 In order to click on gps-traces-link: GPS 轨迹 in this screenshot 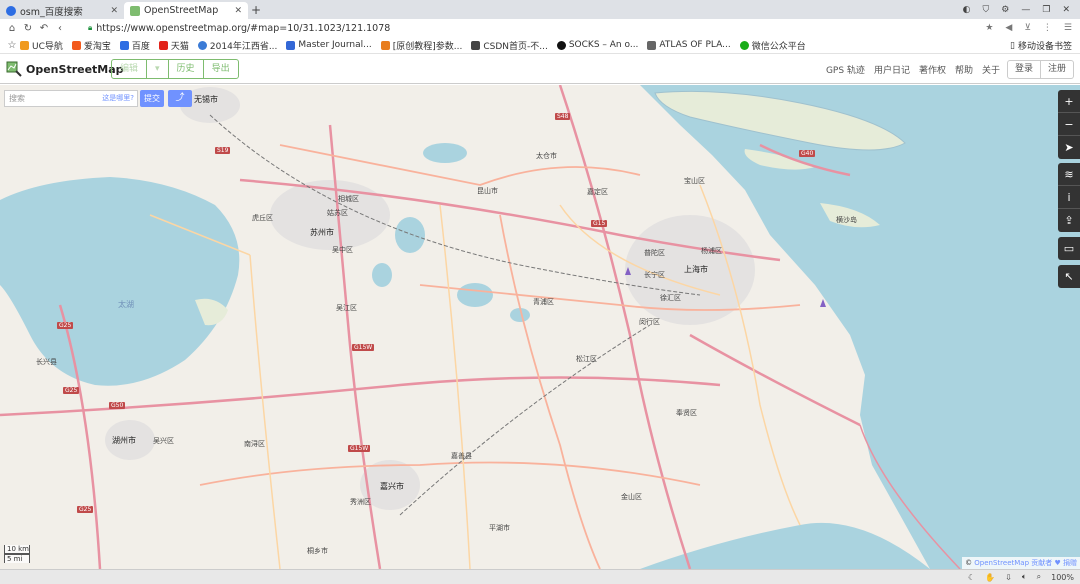, I will do `click(845, 69)`.